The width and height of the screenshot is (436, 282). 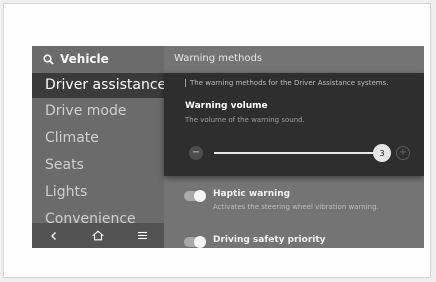 I want to click on sidebar-item-driver-assistance: Driver assistance, so click(x=98, y=85).